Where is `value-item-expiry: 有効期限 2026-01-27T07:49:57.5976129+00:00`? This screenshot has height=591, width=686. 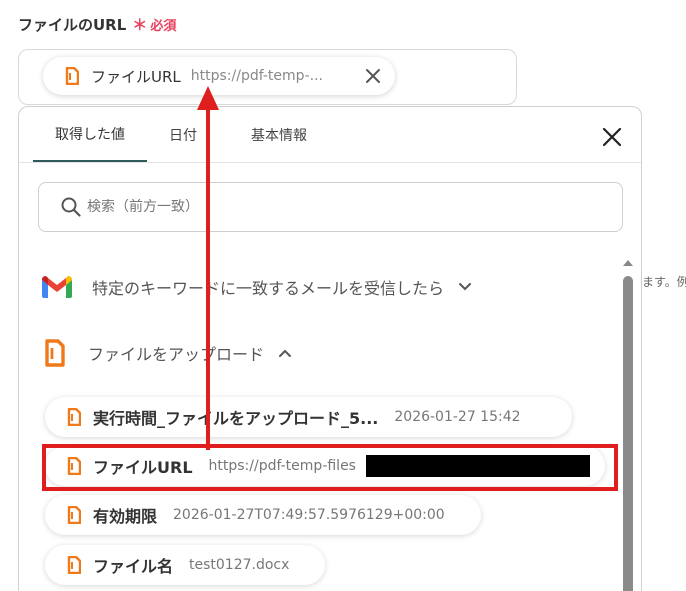 value-item-expiry: 有効期限 2026-01-27T07:49:57.5976129+00:00 is located at coordinates (263, 515).